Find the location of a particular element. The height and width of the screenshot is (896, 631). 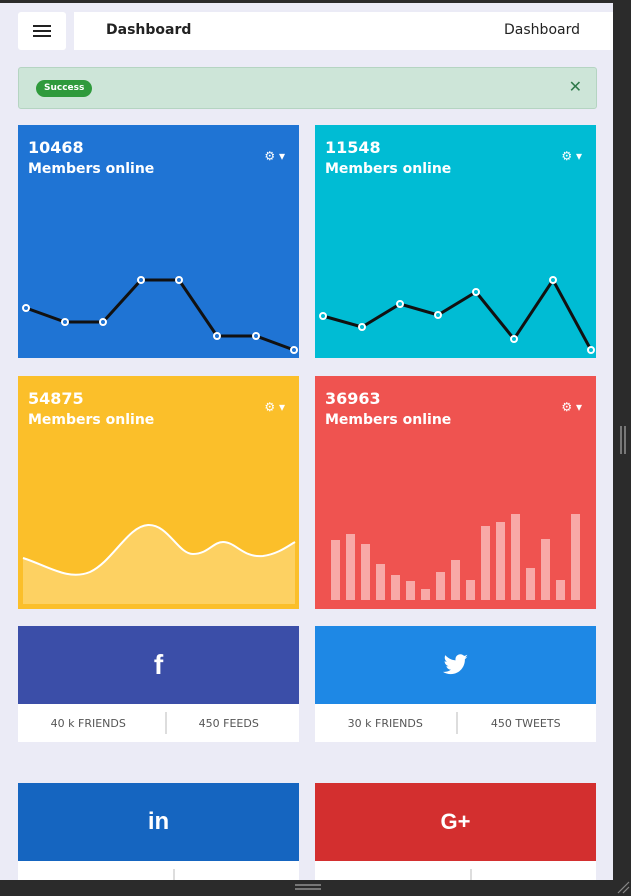

google-plus-stats is located at coordinates (455, 870).